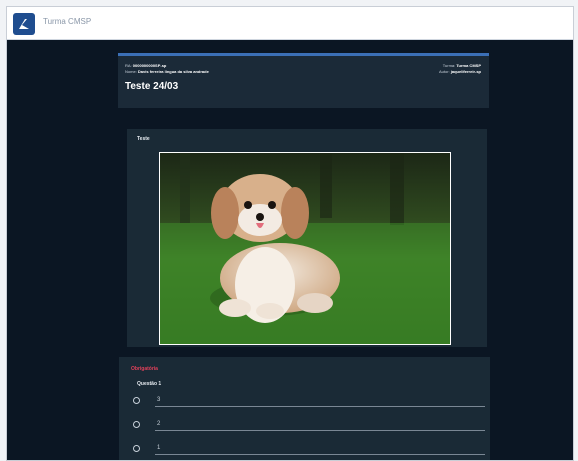 Image resolution: width=578 pixels, height=461 pixels. Describe the element at coordinates (309, 425) in the screenshot. I see `answer-option: 2` at that location.